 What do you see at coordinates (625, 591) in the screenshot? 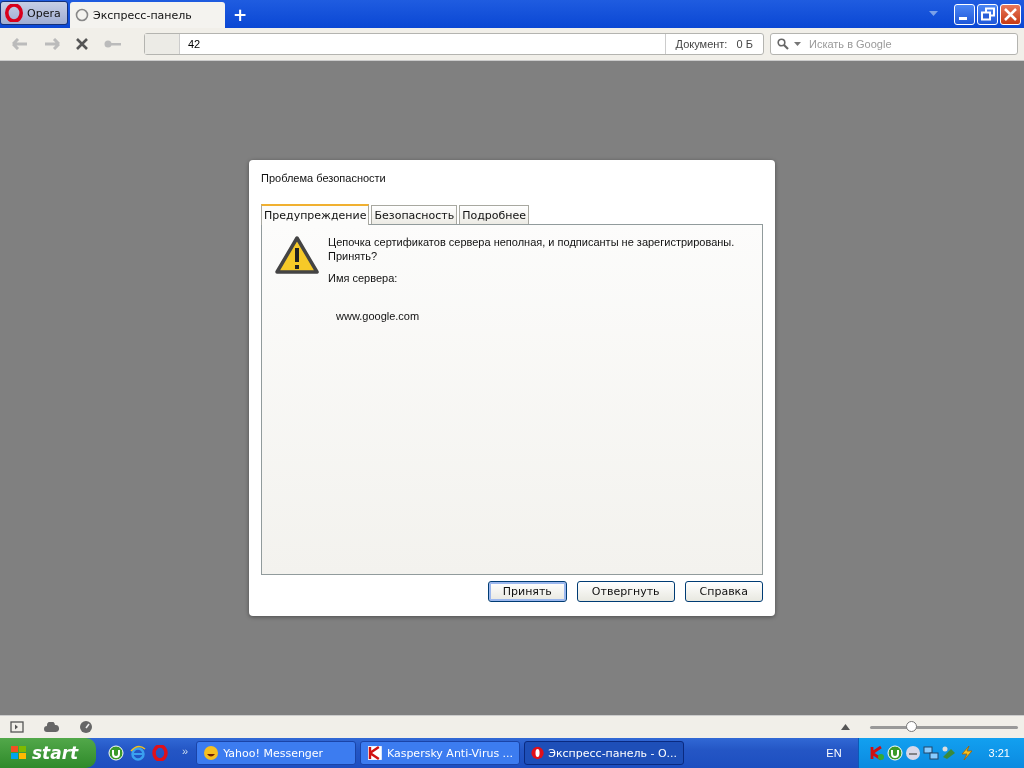
I see `dialog-button: Отвергнуть` at bounding box center [625, 591].